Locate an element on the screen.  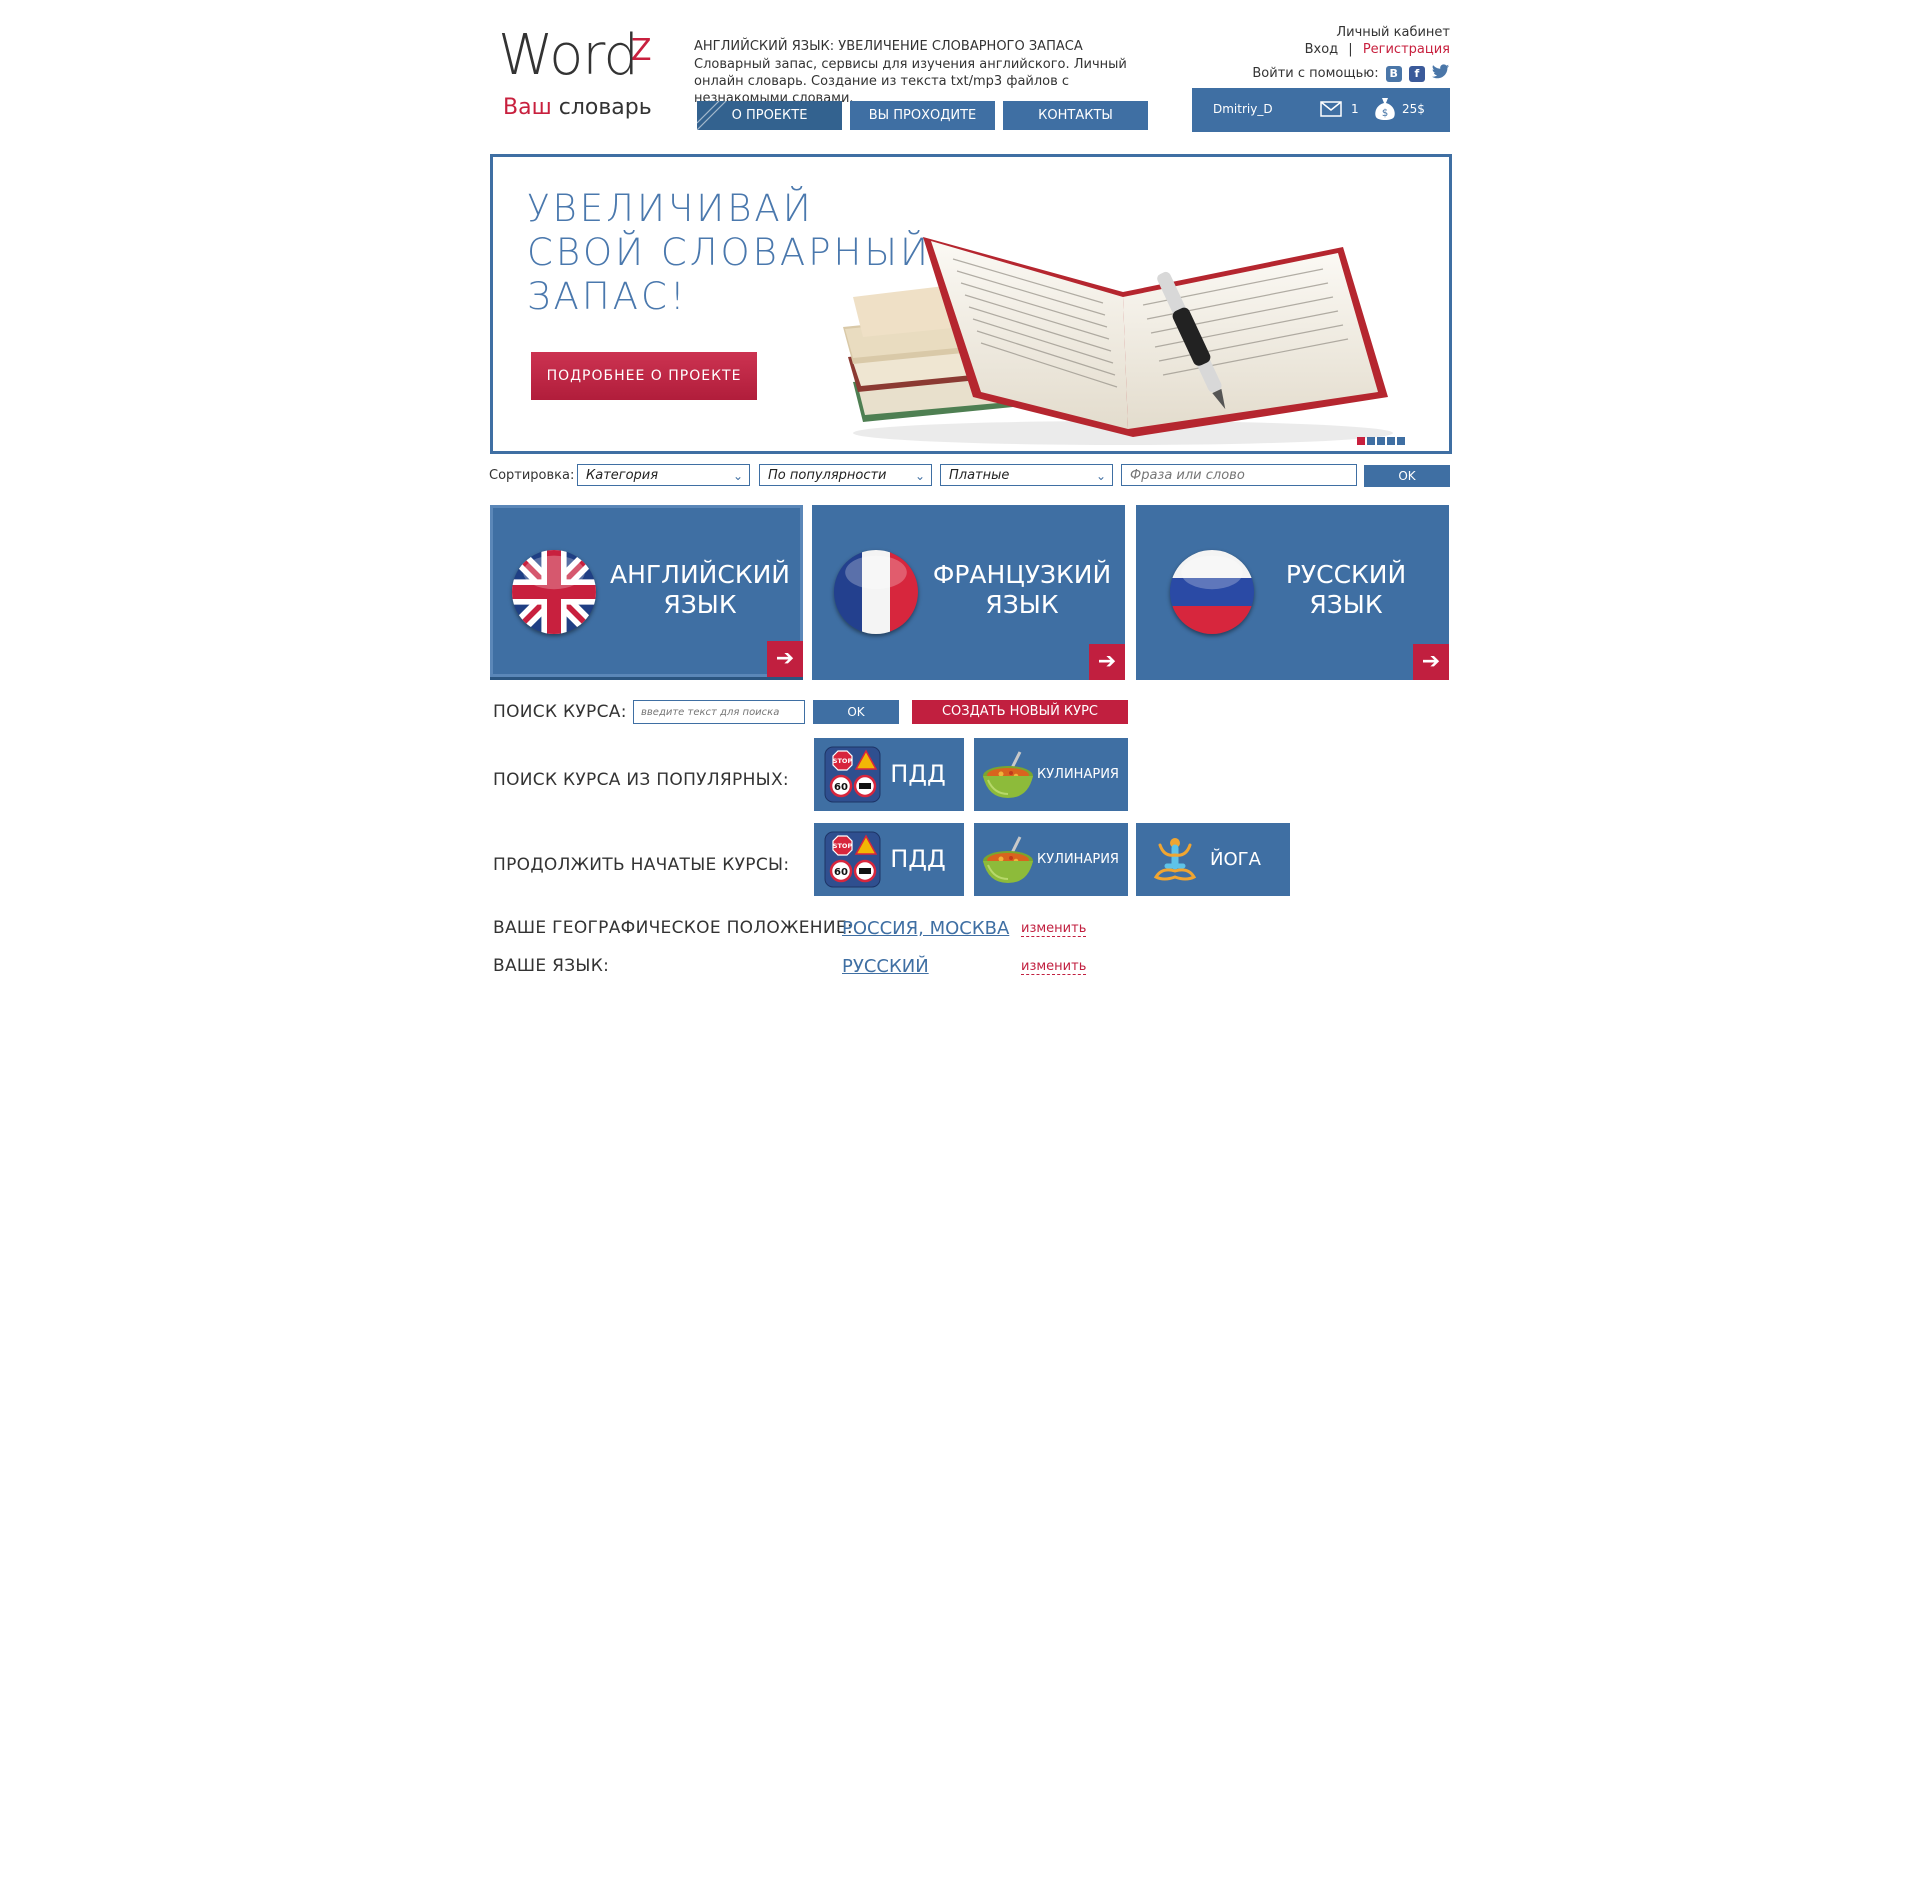
svg-text: 60 is located at coordinates (841, 787).